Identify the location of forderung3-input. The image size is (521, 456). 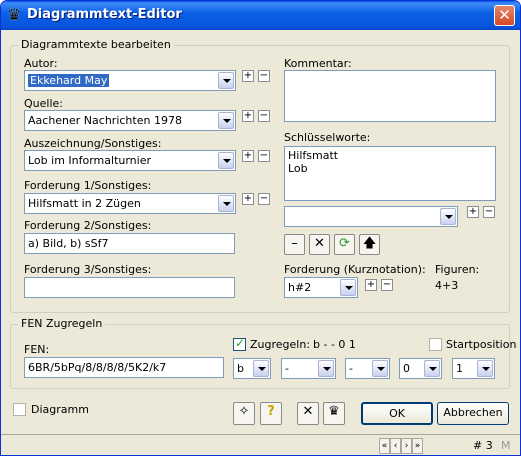
(129, 287).